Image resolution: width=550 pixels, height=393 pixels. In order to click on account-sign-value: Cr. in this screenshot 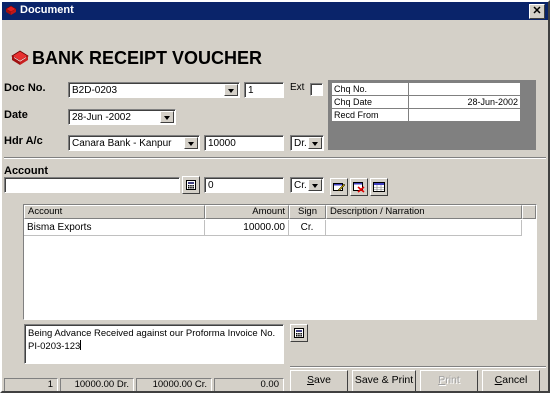, I will do `click(300, 185)`.